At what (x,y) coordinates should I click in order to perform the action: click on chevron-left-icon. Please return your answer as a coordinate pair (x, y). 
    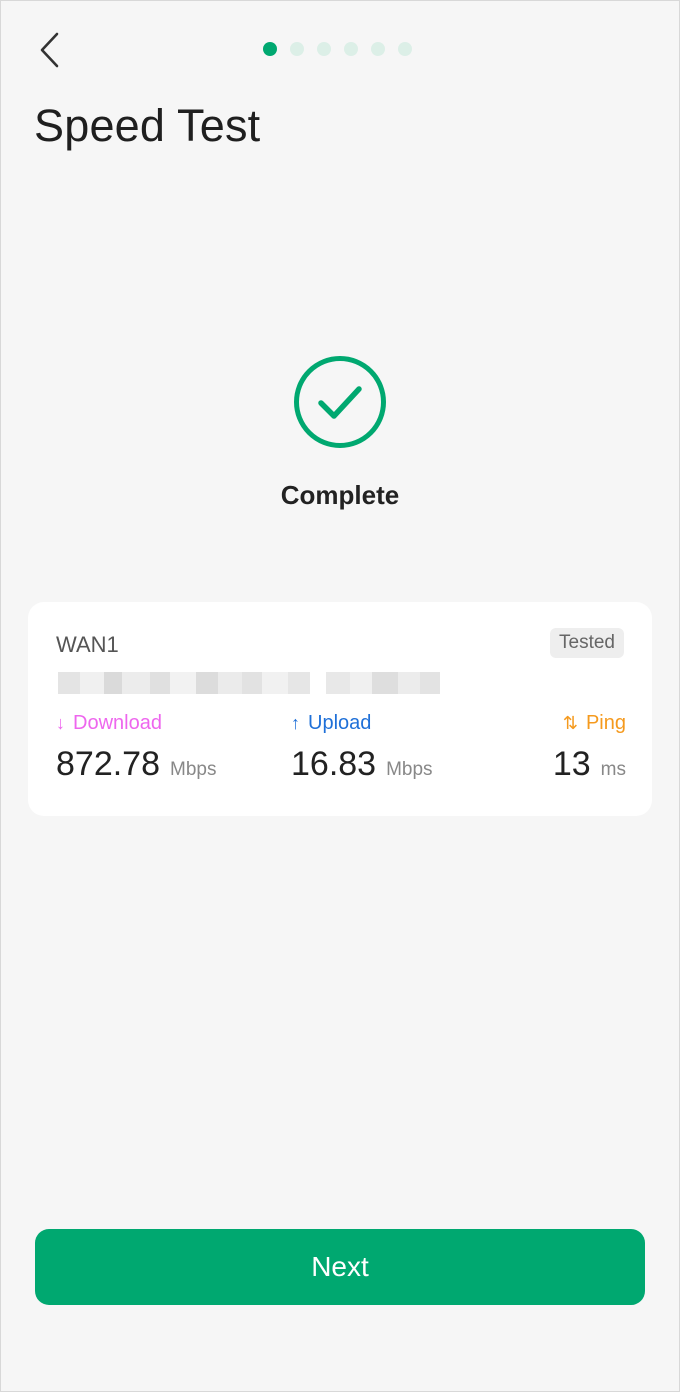
    Looking at the image, I should click on (49, 50).